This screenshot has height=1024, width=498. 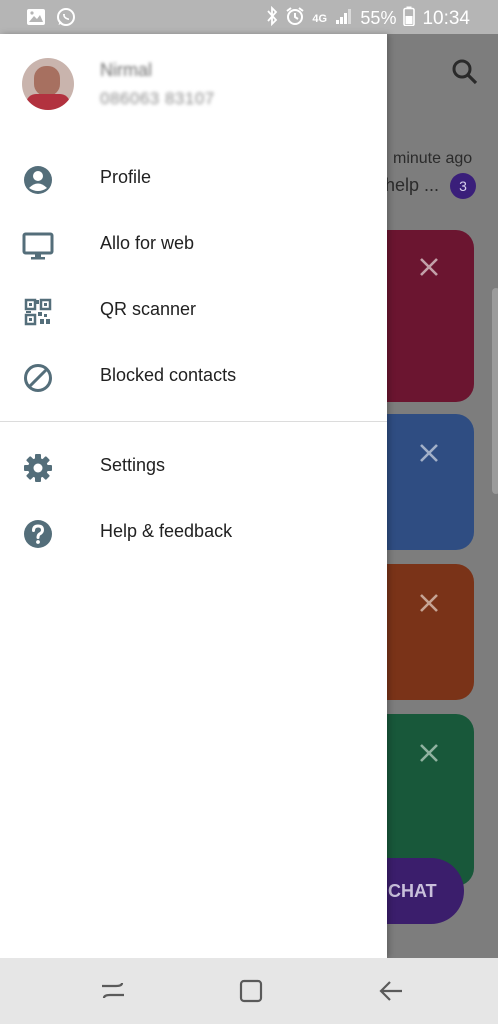 What do you see at coordinates (465, 74) in the screenshot?
I see `search-icon` at bounding box center [465, 74].